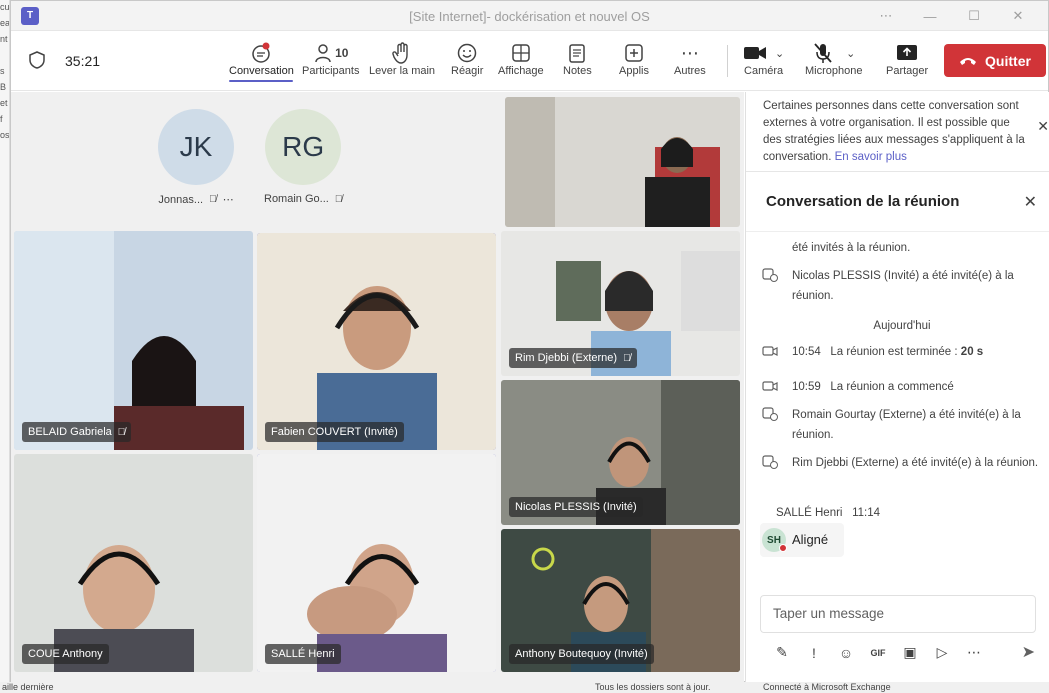 This screenshot has width=1049, height=693. Describe the element at coordinates (331, 71) in the screenshot. I see `participants-label: Participants` at that location.